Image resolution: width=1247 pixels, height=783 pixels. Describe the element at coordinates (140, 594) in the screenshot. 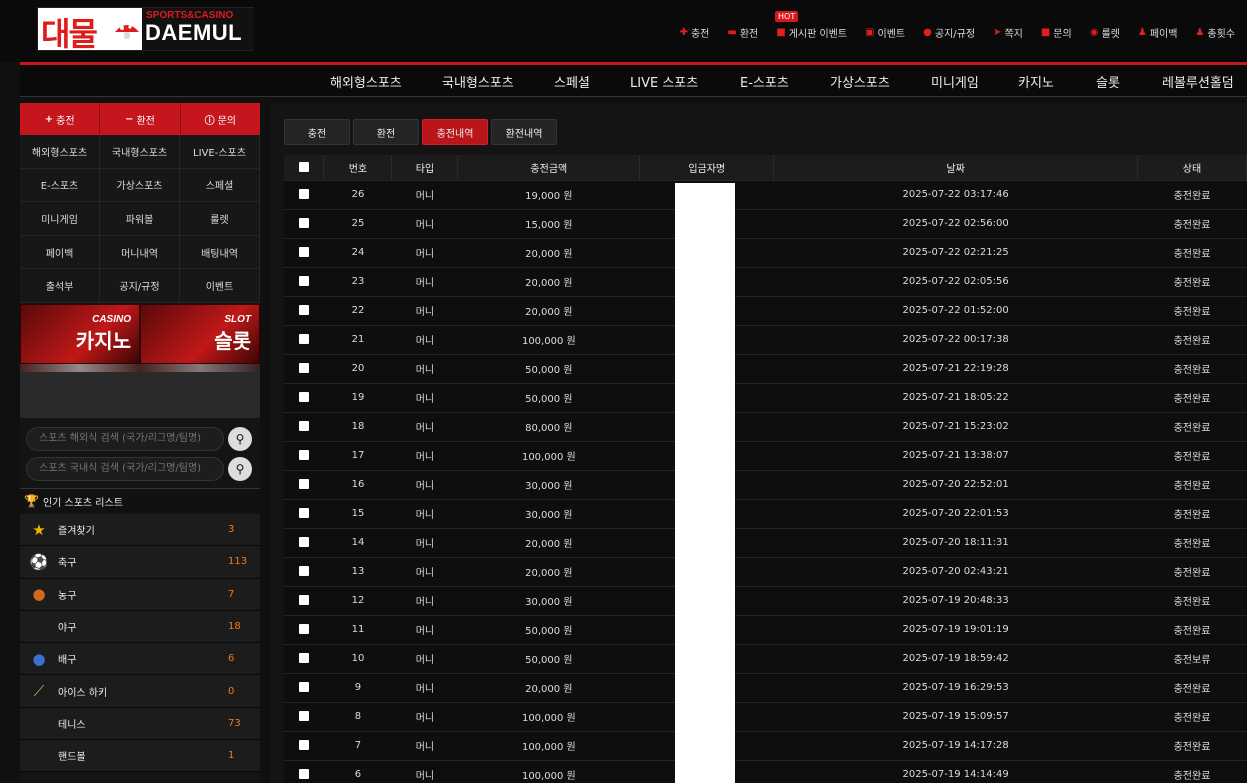

I see `sport-item: ● 농구 7` at that location.